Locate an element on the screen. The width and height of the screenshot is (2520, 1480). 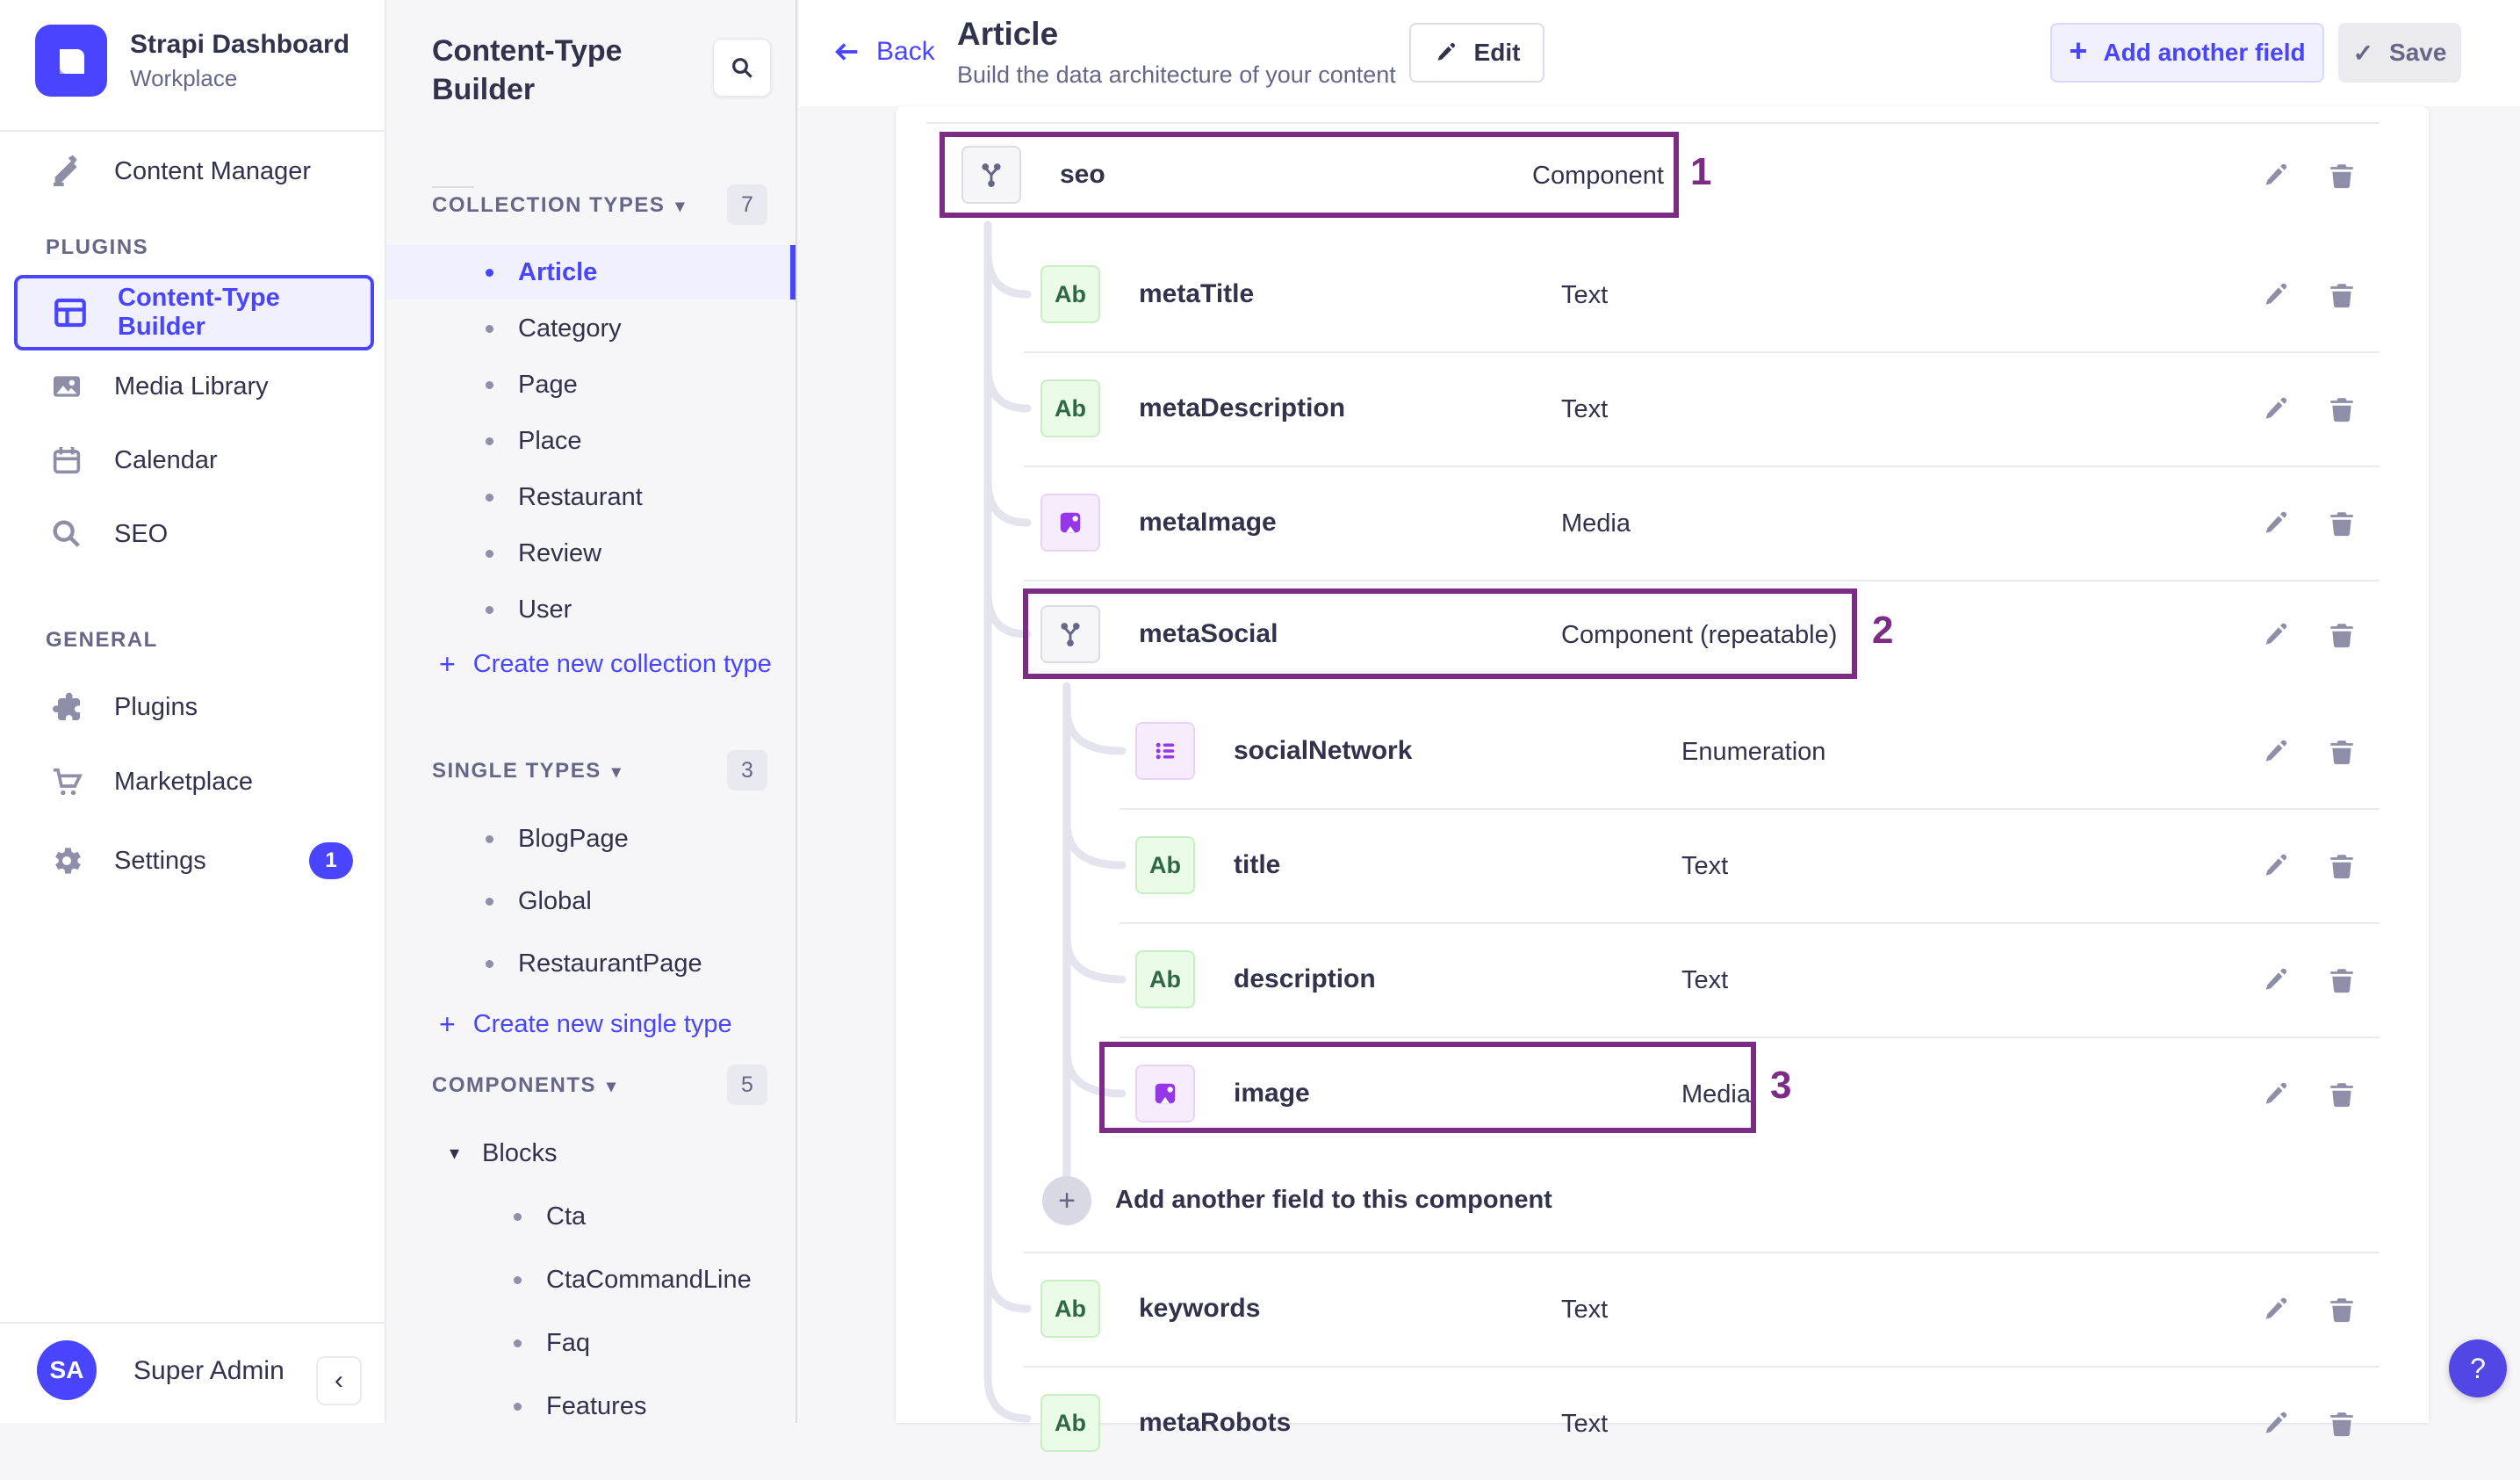
workspace-brand: Strapi Dashboard Workplace is located at coordinates (192, 61).